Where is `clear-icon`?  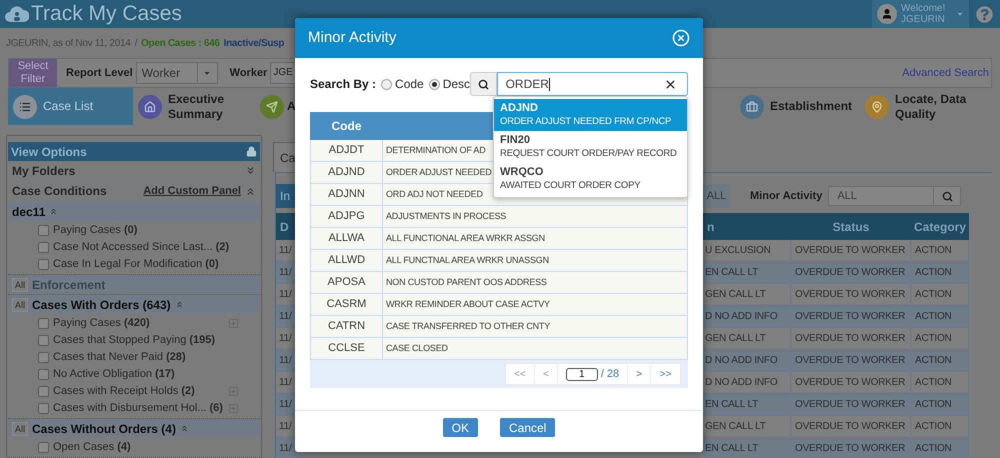
clear-icon is located at coordinates (670, 84).